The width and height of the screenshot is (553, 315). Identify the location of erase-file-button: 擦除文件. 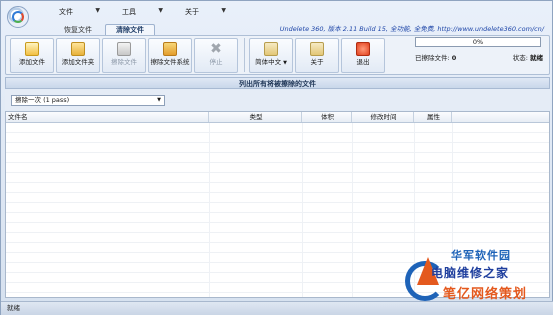
(124, 55).